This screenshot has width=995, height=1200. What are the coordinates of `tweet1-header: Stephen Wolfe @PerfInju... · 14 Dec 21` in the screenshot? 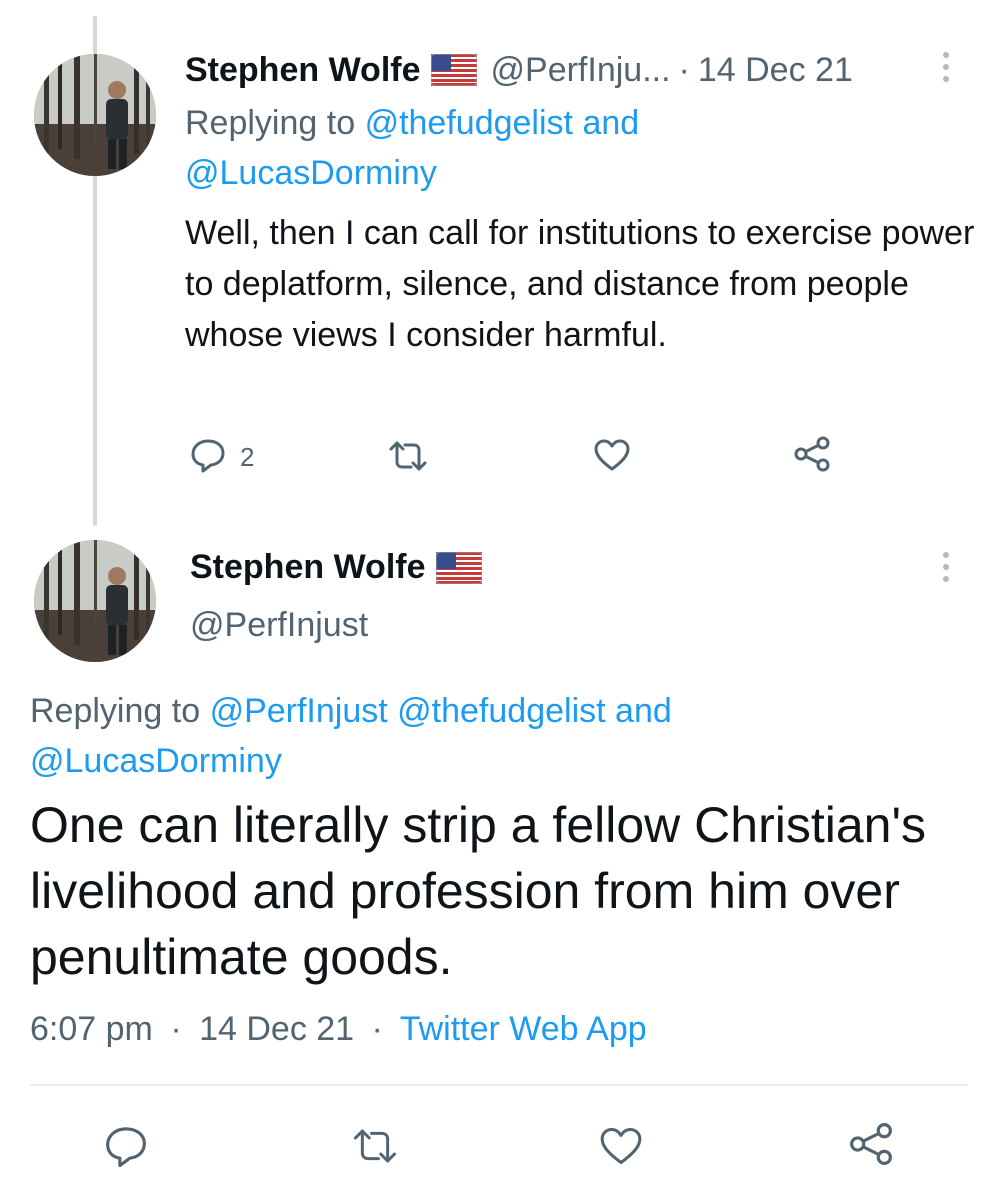 It's located at (519, 70).